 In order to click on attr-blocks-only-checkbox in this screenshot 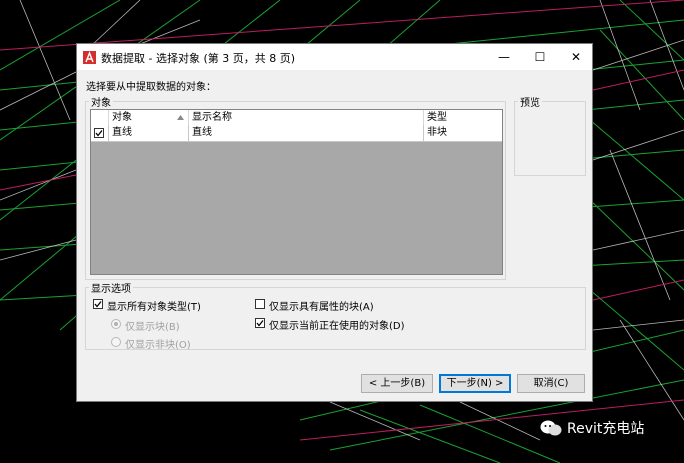, I will do `click(260, 304)`.